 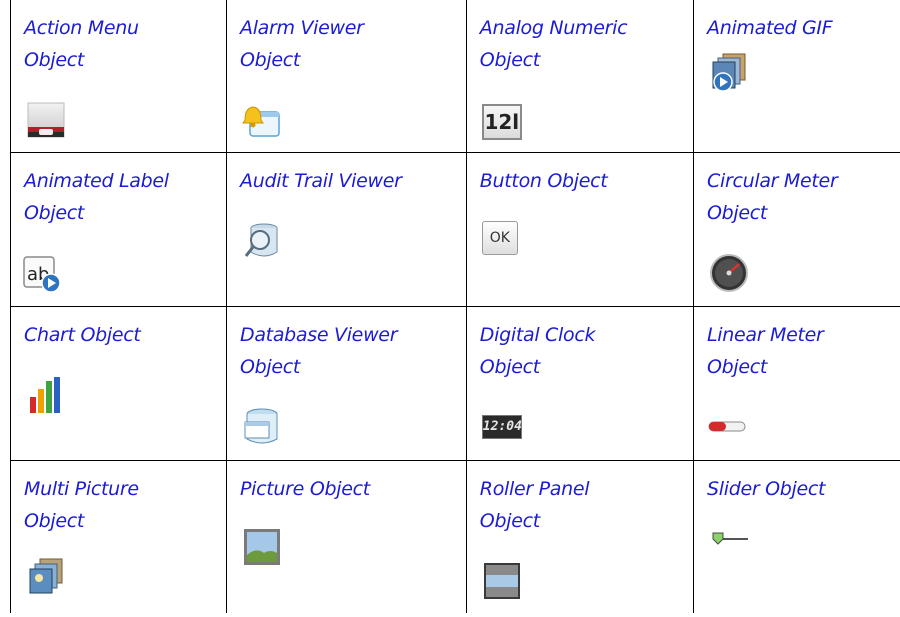 What do you see at coordinates (346, 536) in the screenshot?
I see `table-cell: Picture Object` at bounding box center [346, 536].